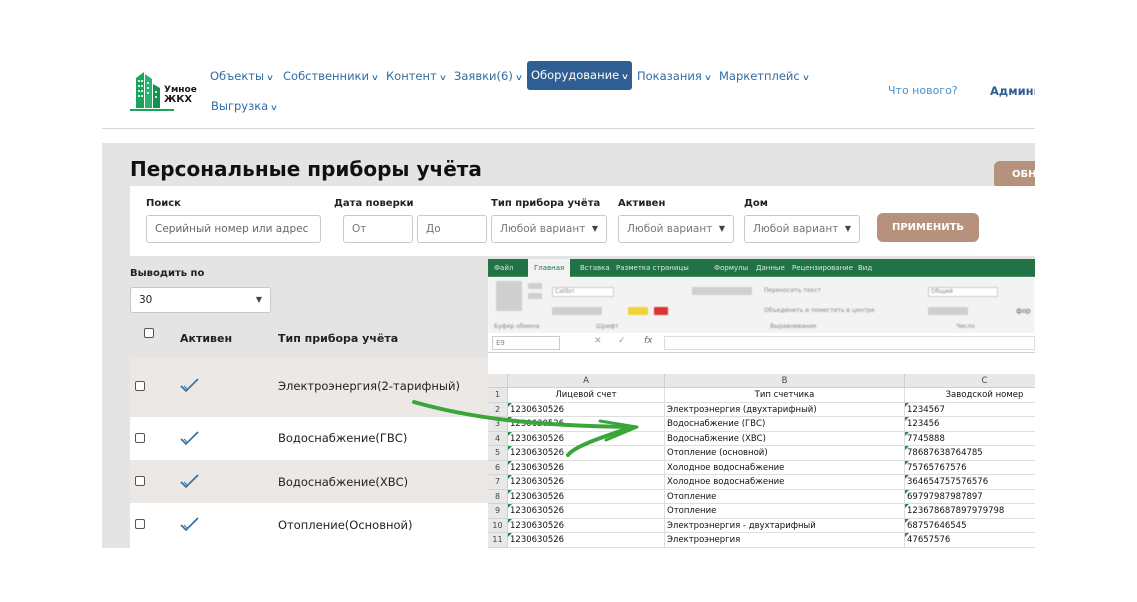 This screenshot has height=602, width=1137. What do you see at coordinates (970, 496) in the screenshot?
I see `excel-cell: 69797987987897` at bounding box center [970, 496].